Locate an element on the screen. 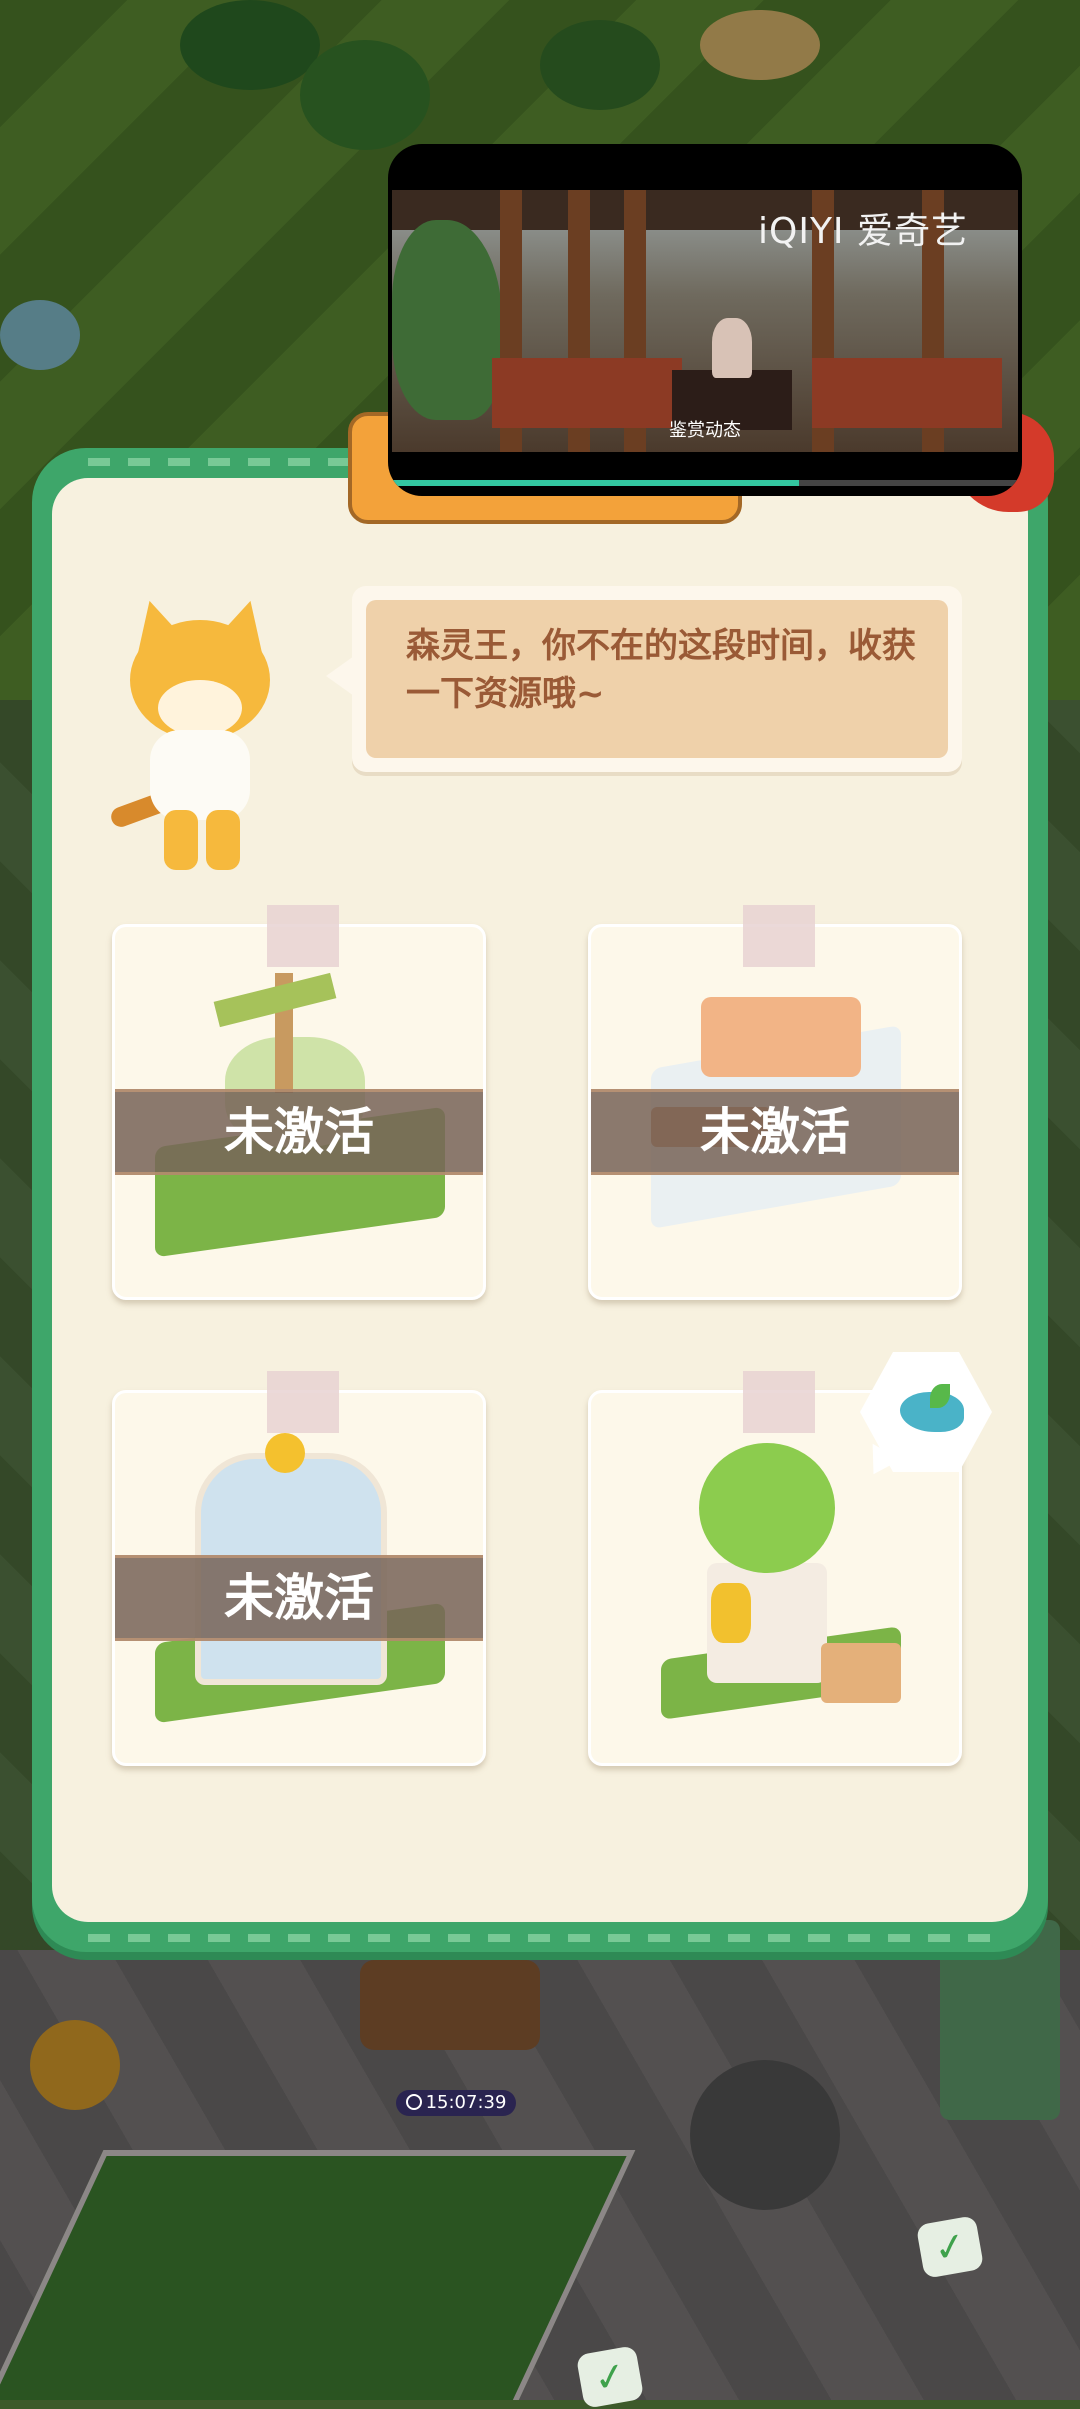 This screenshot has width=1080, height=2409. building-card-shop: 未激活 is located at coordinates (775, 1102).